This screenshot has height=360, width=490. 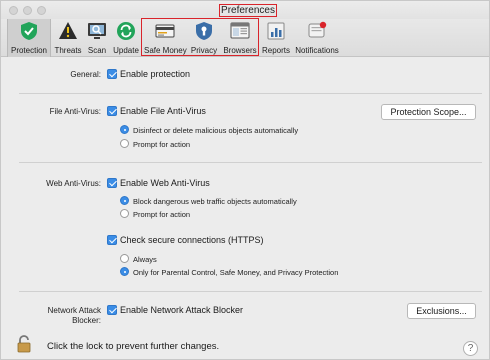 What do you see at coordinates (68, 30) in the screenshot?
I see `warning-icon` at bounding box center [68, 30].